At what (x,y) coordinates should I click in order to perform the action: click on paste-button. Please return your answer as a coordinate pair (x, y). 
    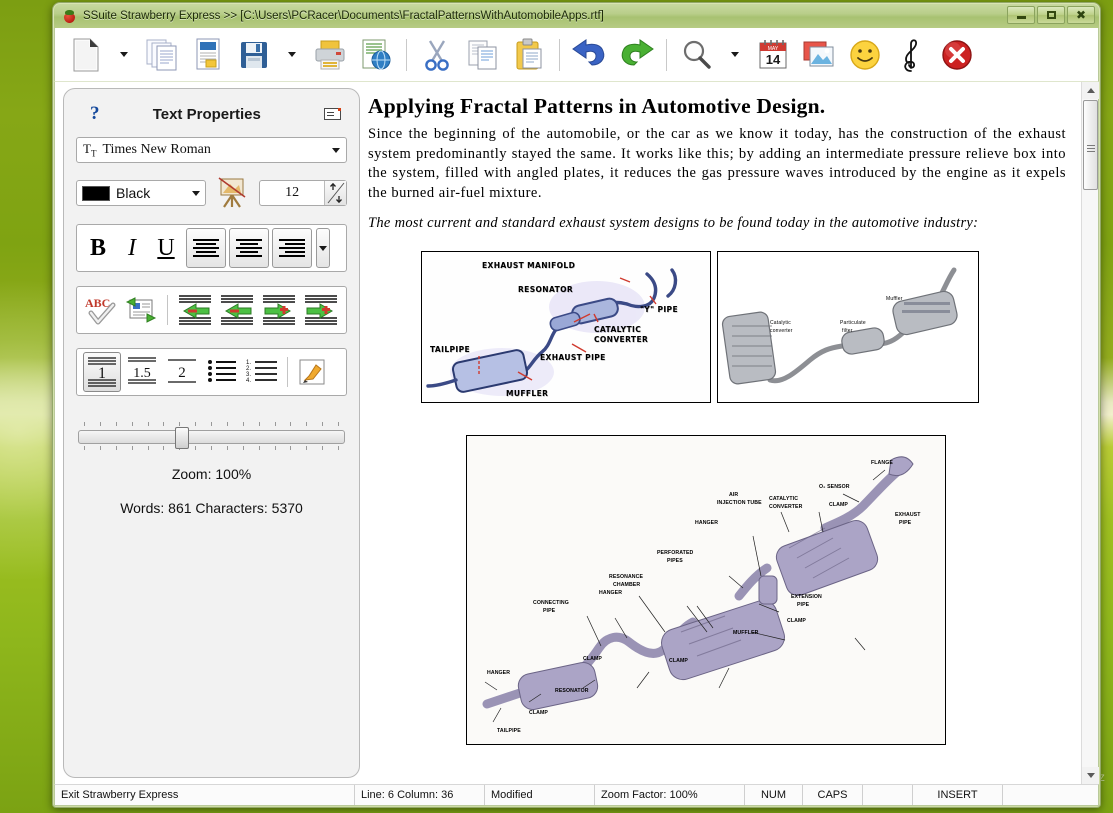
    Looking at the image, I should click on (529, 55).